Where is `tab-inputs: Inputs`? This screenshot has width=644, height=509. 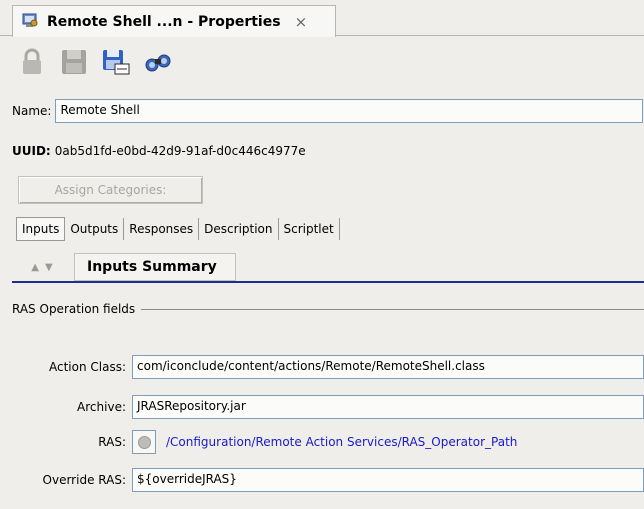
tab-inputs: Inputs is located at coordinates (41, 229).